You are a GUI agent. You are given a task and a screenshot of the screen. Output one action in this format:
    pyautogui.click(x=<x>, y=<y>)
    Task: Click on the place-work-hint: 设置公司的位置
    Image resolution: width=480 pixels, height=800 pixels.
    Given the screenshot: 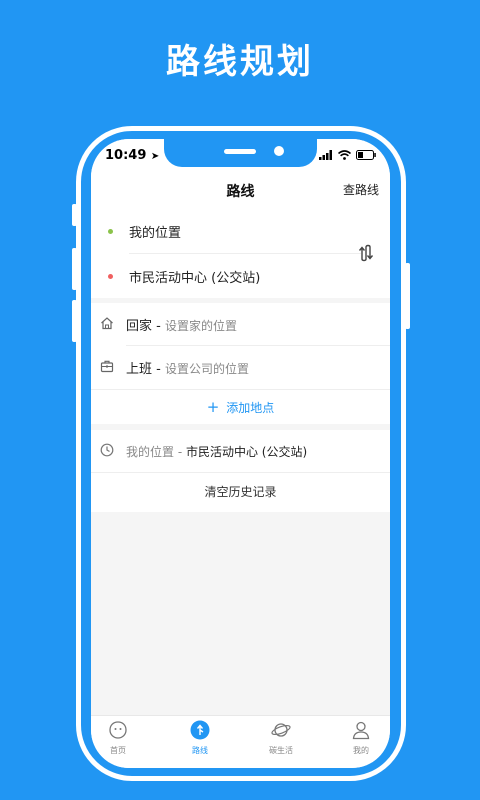 What is the action you would take?
    pyautogui.click(x=206, y=369)
    